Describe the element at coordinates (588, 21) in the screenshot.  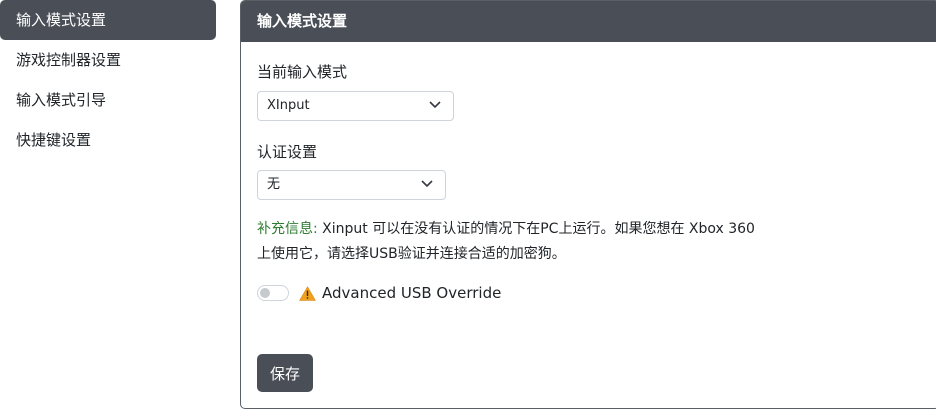
I see `card-title: 输入模式设置` at that location.